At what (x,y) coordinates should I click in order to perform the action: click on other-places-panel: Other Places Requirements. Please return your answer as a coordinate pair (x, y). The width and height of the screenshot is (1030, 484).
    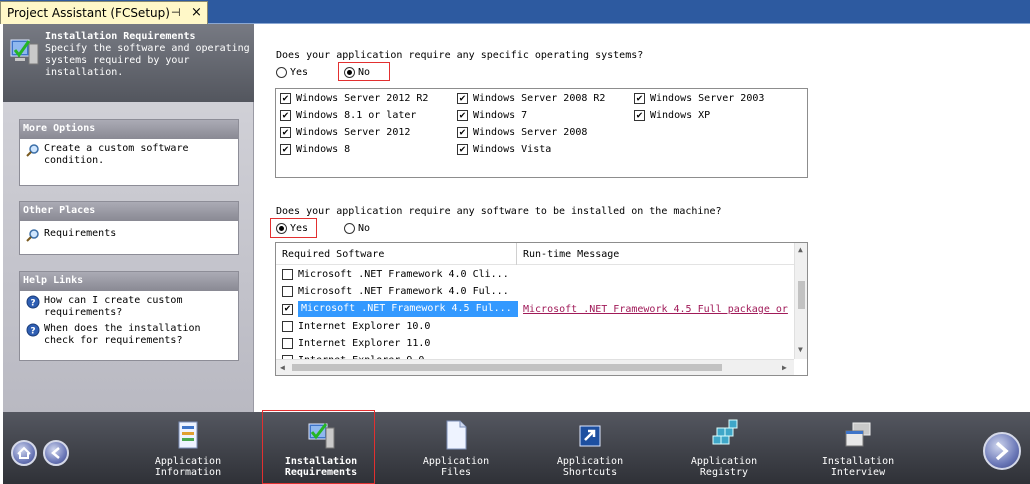
    Looking at the image, I should click on (129, 228).